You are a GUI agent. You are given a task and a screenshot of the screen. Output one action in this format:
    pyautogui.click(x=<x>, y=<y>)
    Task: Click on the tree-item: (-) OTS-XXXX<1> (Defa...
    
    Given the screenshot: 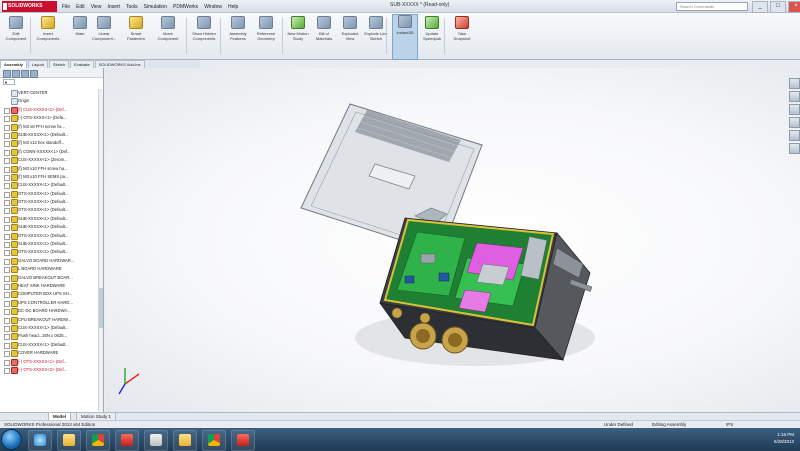 What is the action you would take?
    pyautogui.click(x=51, y=118)
    